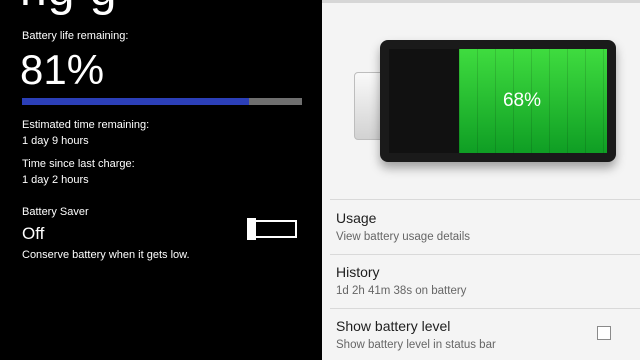  I want to click on battery-level-fill, so click(135, 101).